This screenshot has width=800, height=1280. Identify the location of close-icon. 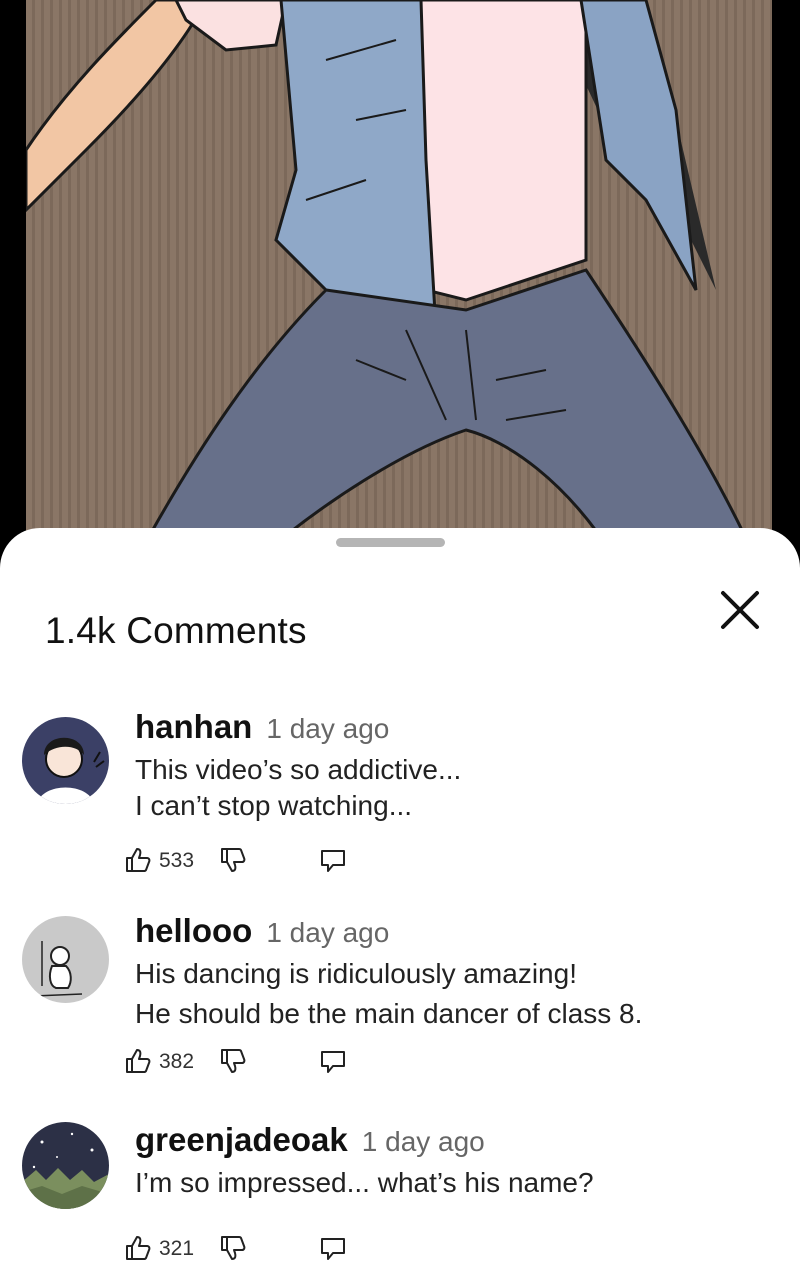
(740, 610).